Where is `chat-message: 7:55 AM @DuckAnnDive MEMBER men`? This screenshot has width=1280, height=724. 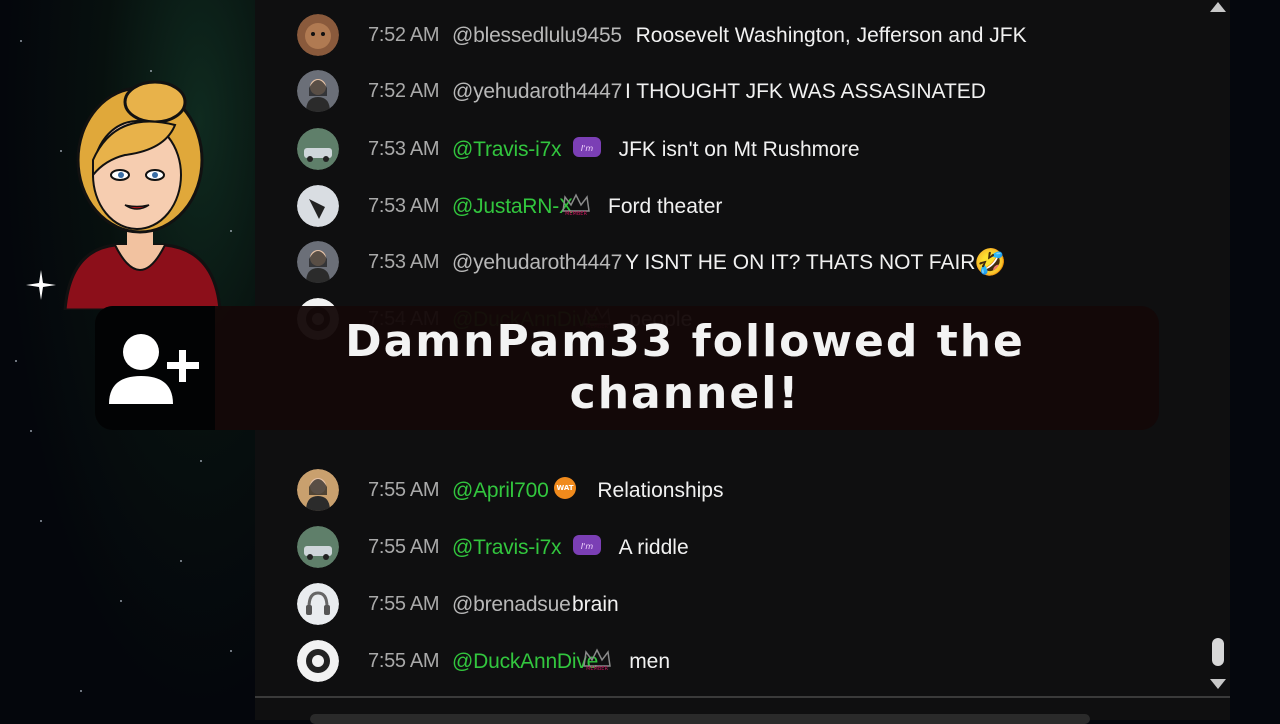
chat-message: 7:55 AM @DuckAnnDive MEMBER men is located at coordinates (725, 662).